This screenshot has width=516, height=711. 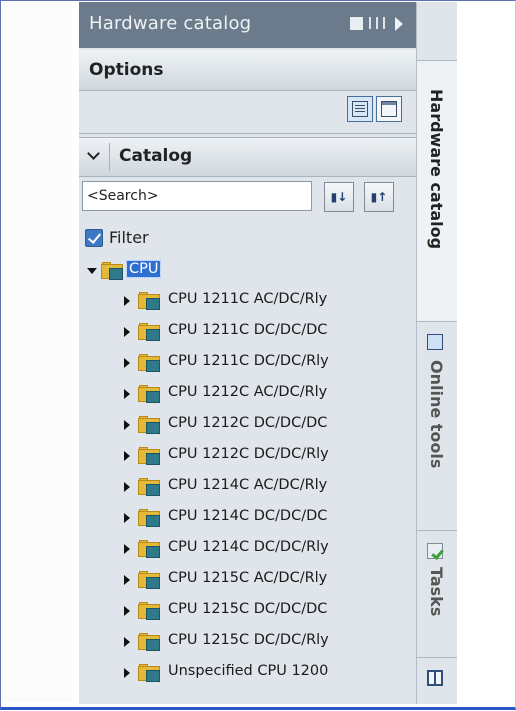 What do you see at coordinates (248, 547) in the screenshot?
I see `tree-item-label: CPU 1214C DC/DC/Rly` at bounding box center [248, 547].